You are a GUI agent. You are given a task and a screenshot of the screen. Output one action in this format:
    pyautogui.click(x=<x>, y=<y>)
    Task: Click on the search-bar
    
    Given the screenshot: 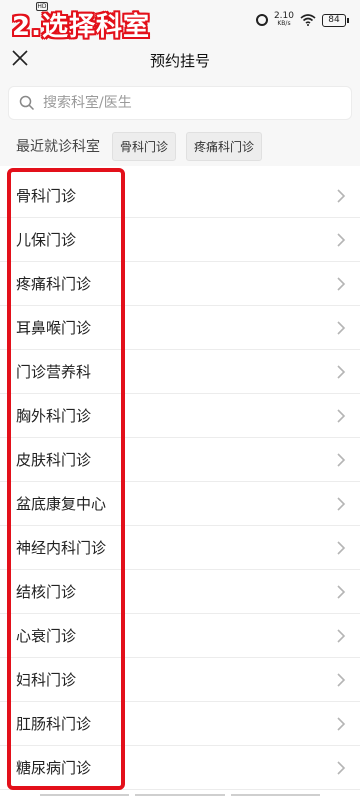 What is the action you would take?
    pyautogui.click(x=180, y=103)
    